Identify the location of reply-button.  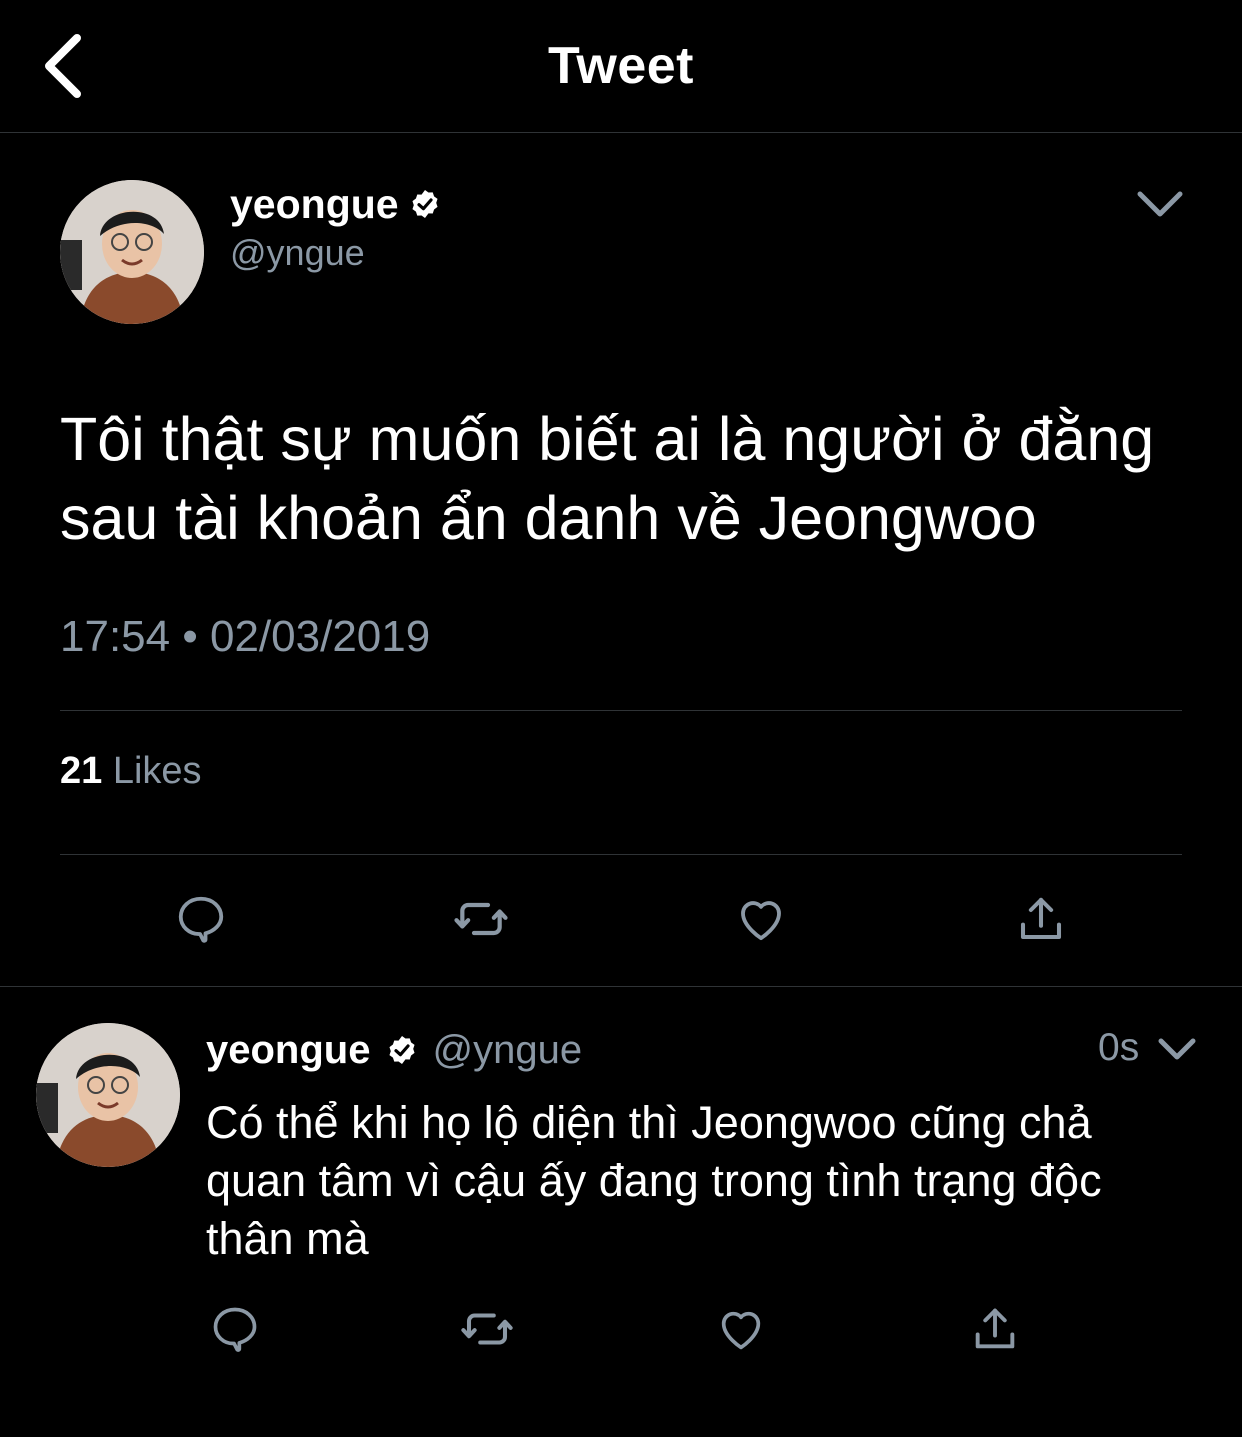
(201, 919).